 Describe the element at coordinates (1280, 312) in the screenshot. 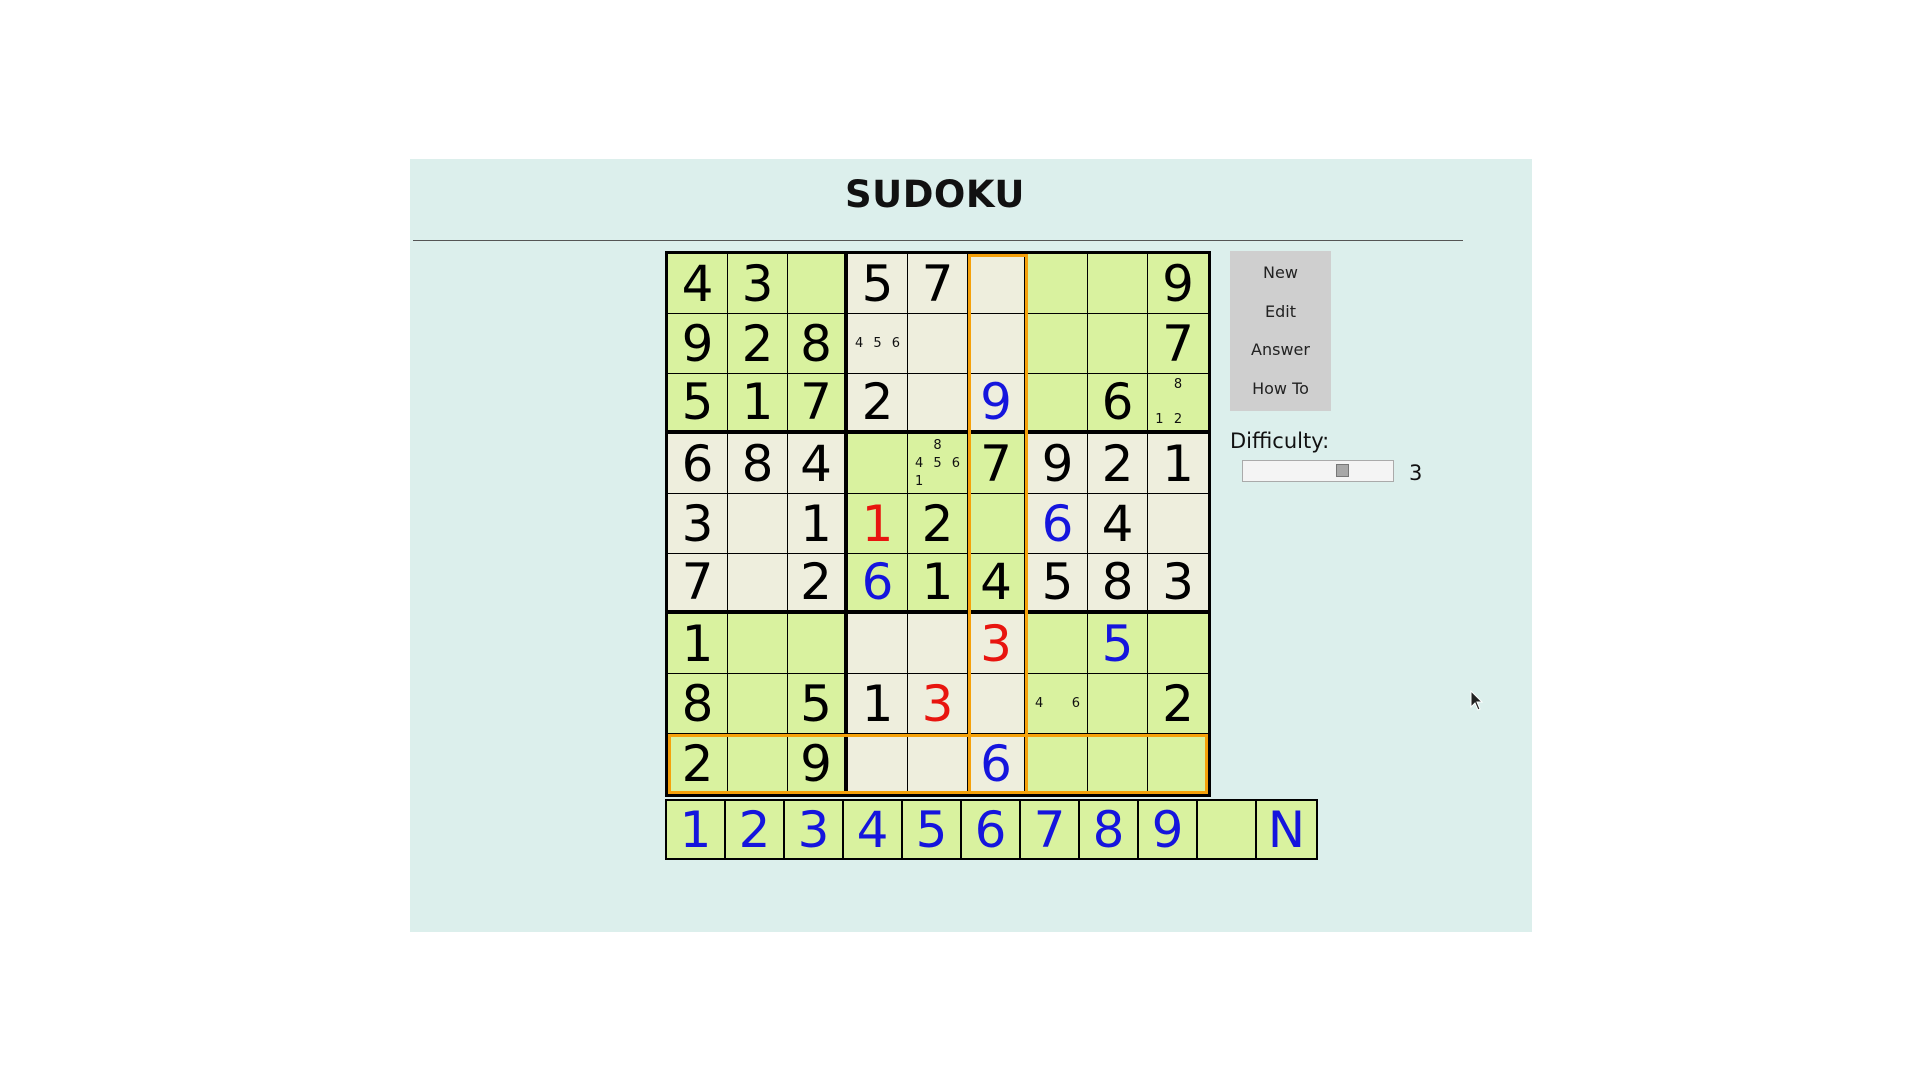

I see `edit-button: Edit` at that location.